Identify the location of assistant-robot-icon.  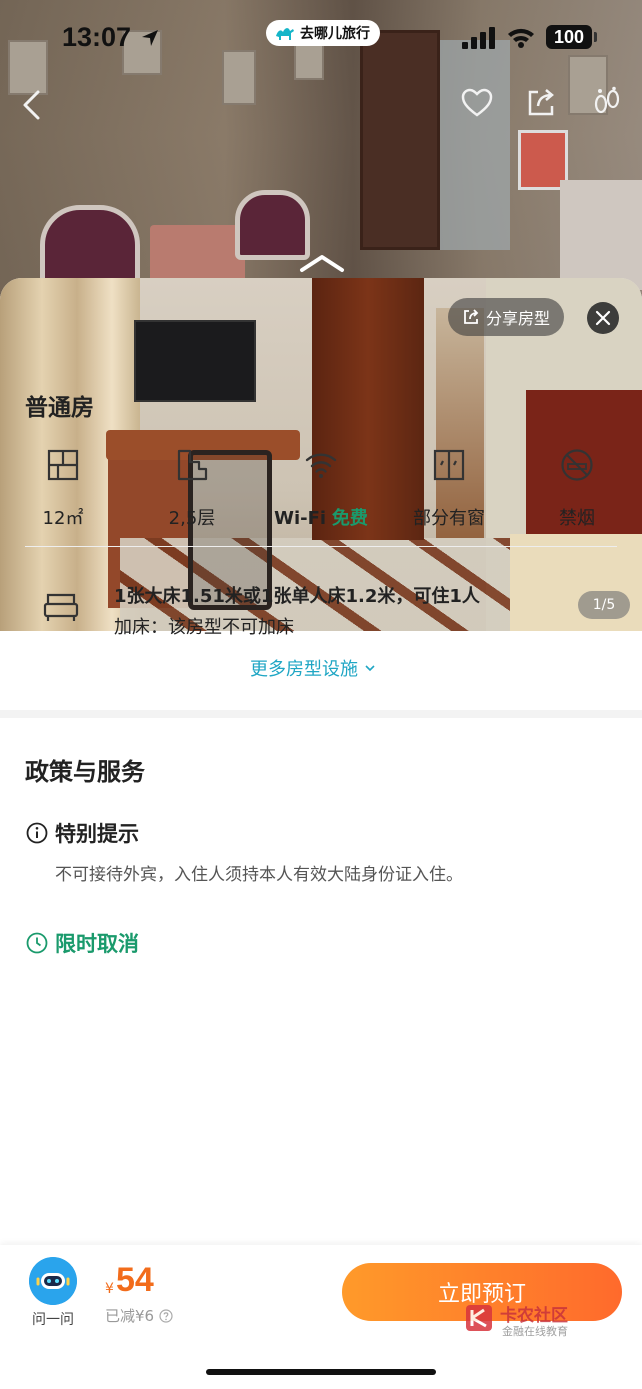
(53, 1281).